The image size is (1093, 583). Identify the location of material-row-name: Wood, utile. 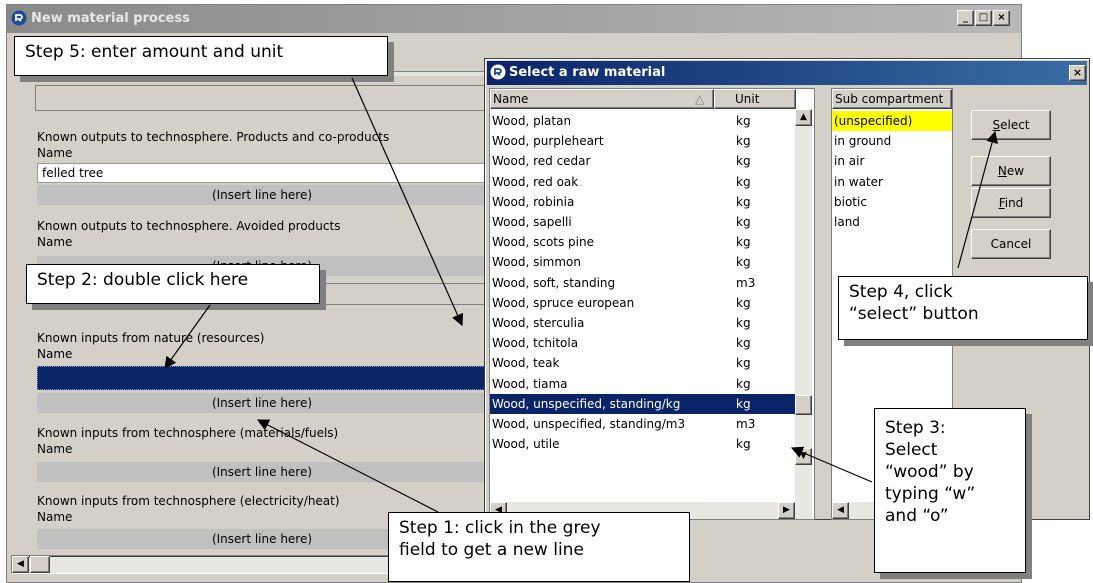
(526, 444).